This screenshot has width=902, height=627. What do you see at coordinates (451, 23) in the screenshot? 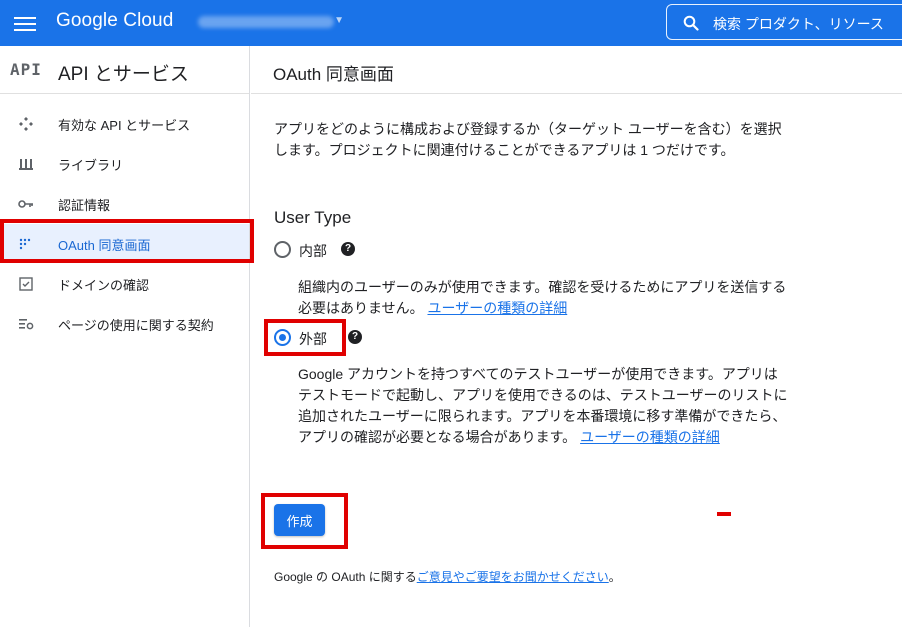
I see `top-app-bar: Google Cloud ▼ 検索 プロダクト、リソース` at bounding box center [451, 23].